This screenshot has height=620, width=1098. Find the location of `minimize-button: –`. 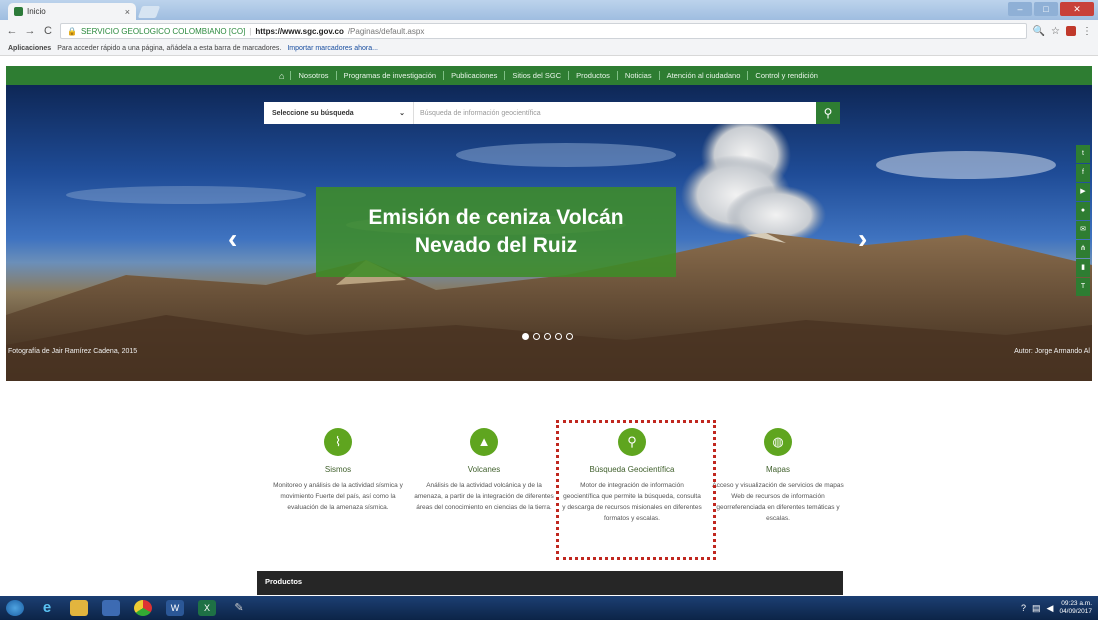

minimize-button: – is located at coordinates (1020, 9).